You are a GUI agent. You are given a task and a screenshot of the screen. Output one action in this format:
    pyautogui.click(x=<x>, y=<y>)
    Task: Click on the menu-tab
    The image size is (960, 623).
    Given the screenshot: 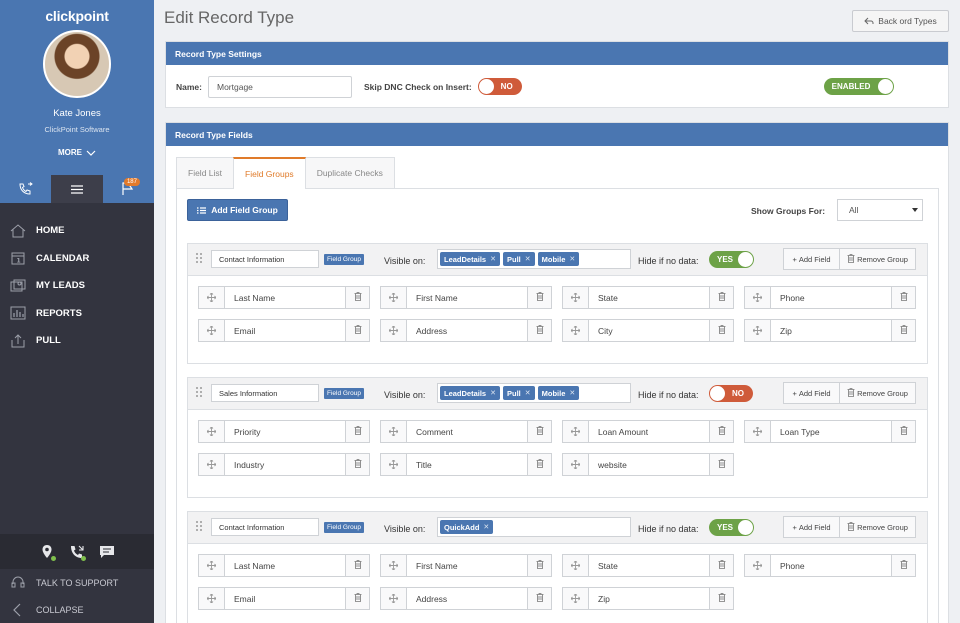 What is the action you would take?
    pyautogui.click(x=77, y=189)
    